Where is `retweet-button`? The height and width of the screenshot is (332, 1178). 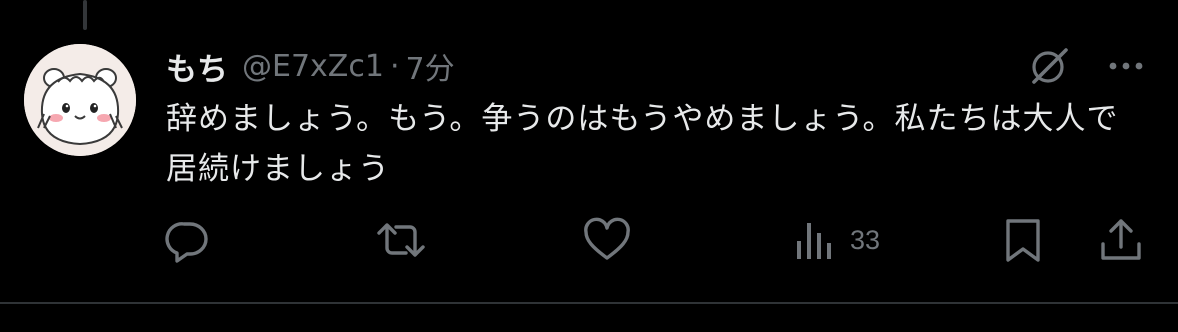 retweet-button is located at coordinates (401, 240).